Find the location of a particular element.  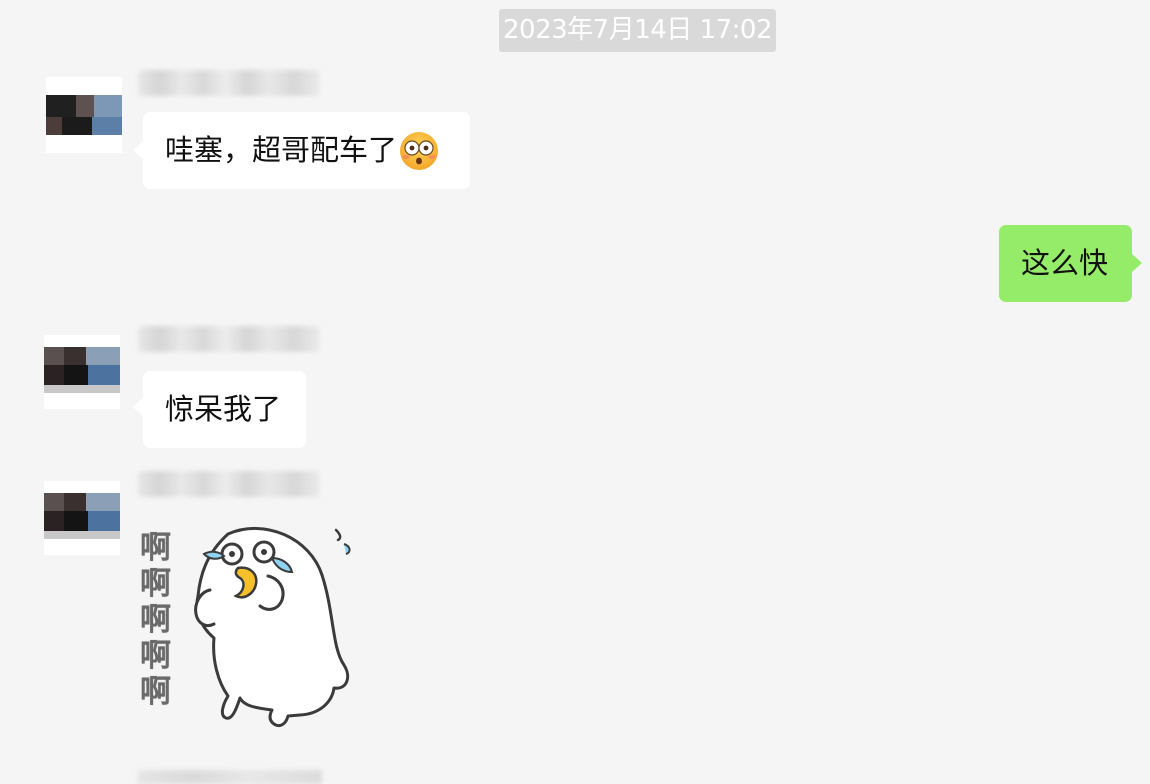

message-text: 哇塞，超哥配车了 is located at coordinates (281, 150).